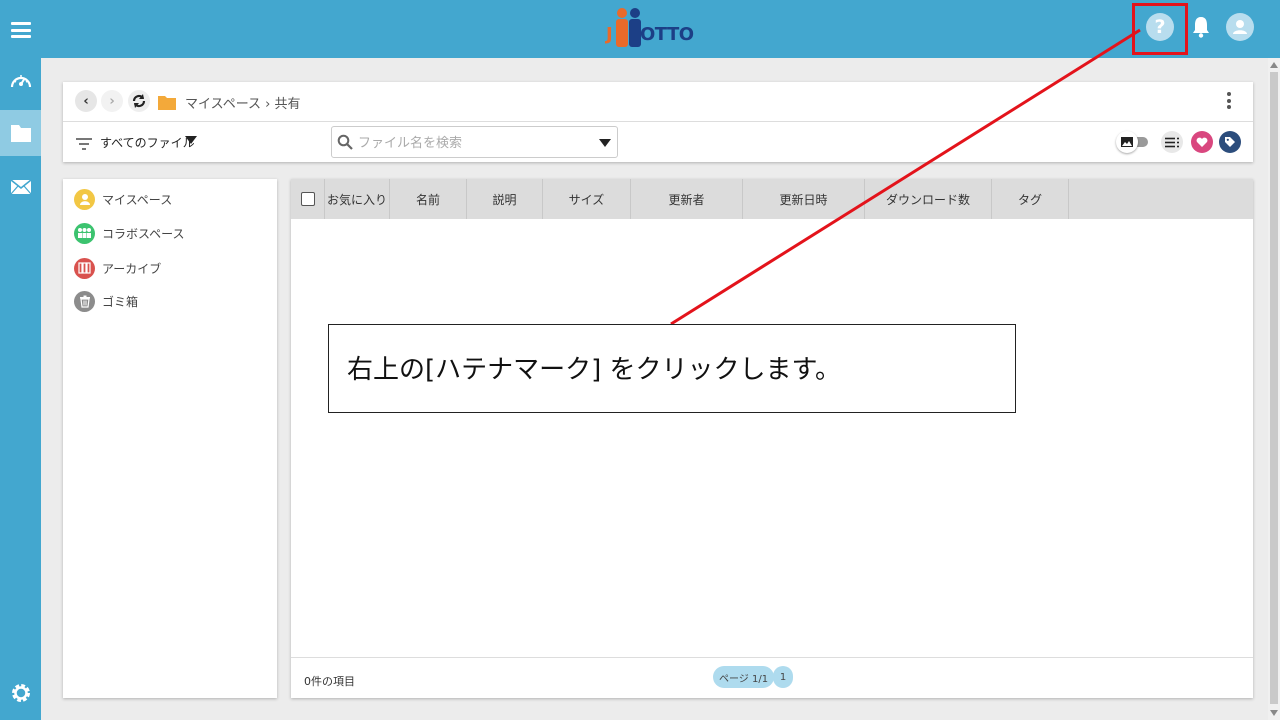 This screenshot has width=1280, height=720. I want to click on column-tag: タグ, so click(1030, 199).